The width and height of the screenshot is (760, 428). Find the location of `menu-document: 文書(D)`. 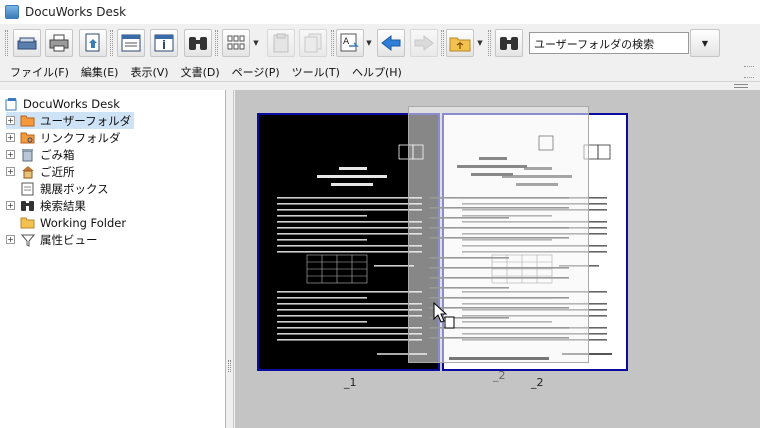

menu-document: 文書(D) is located at coordinates (200, 72).